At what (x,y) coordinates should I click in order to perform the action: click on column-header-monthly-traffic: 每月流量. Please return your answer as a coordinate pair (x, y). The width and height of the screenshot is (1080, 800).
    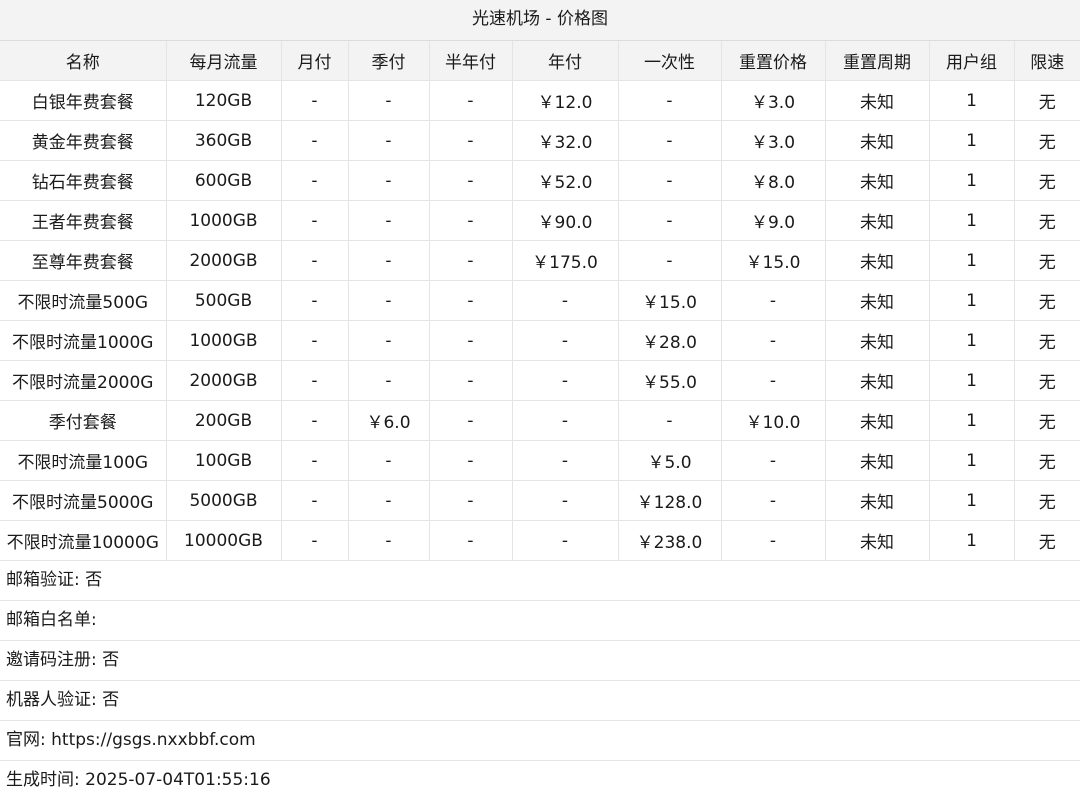
    Looking at the image, I should click on (223, 61).